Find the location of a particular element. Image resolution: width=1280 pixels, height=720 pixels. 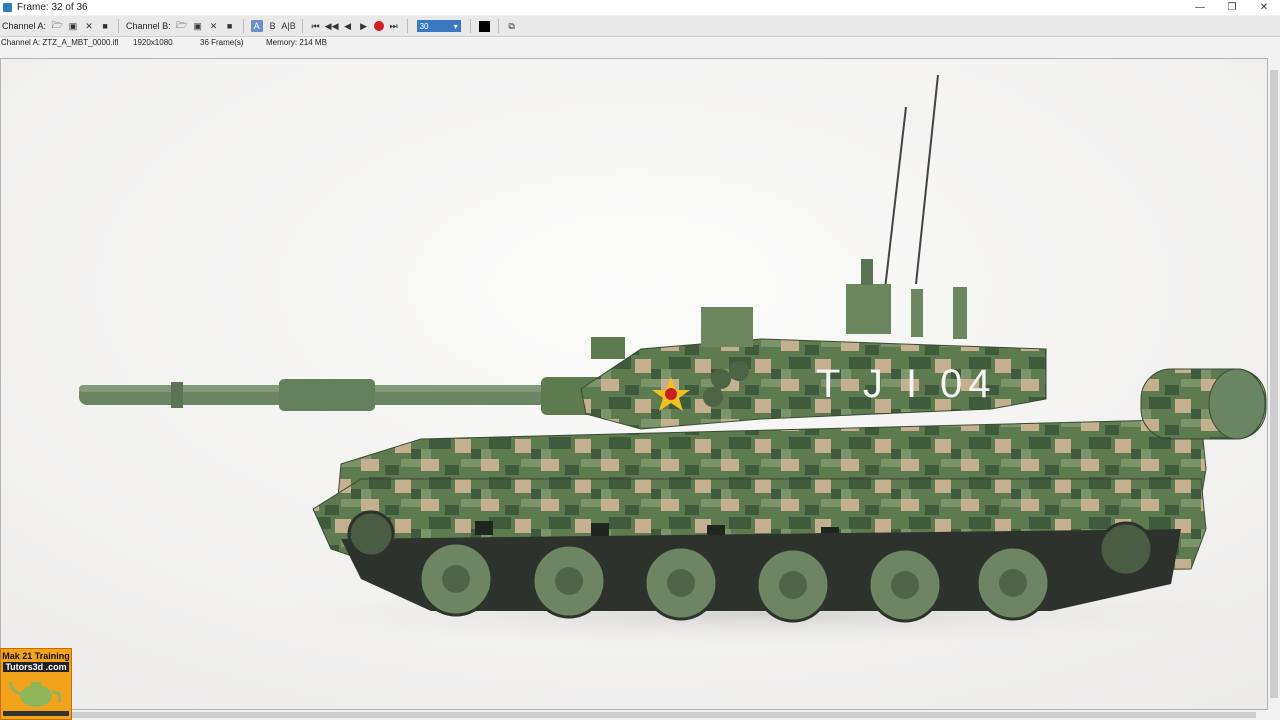

minimize-icon: — is located at coordinates (1200, 7).